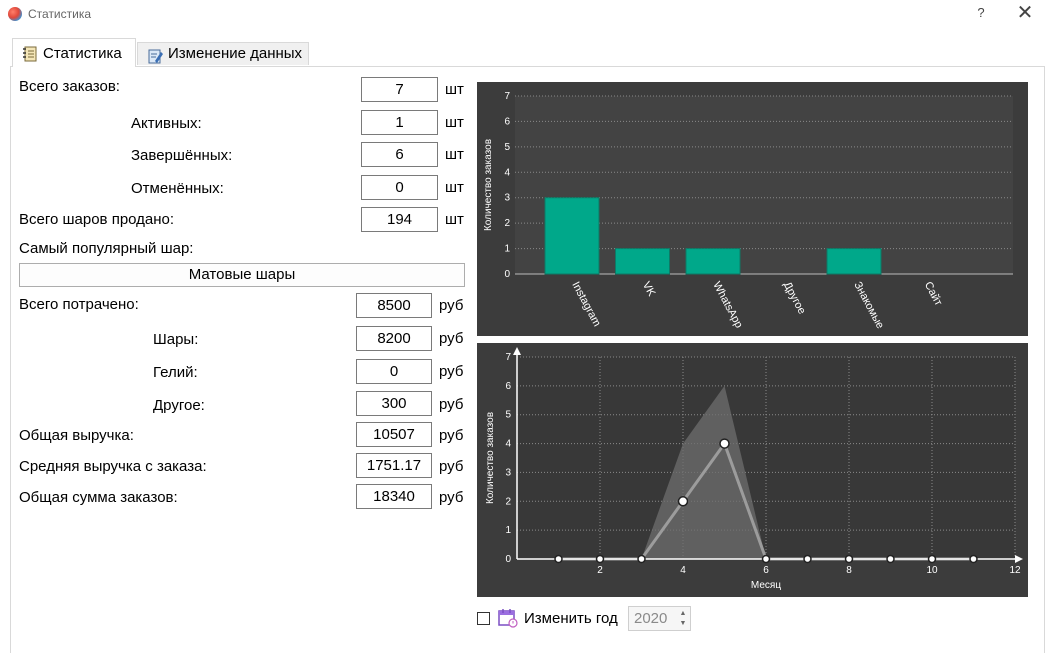  I want to click on completed-orders-field: 6, so click(399, 154).